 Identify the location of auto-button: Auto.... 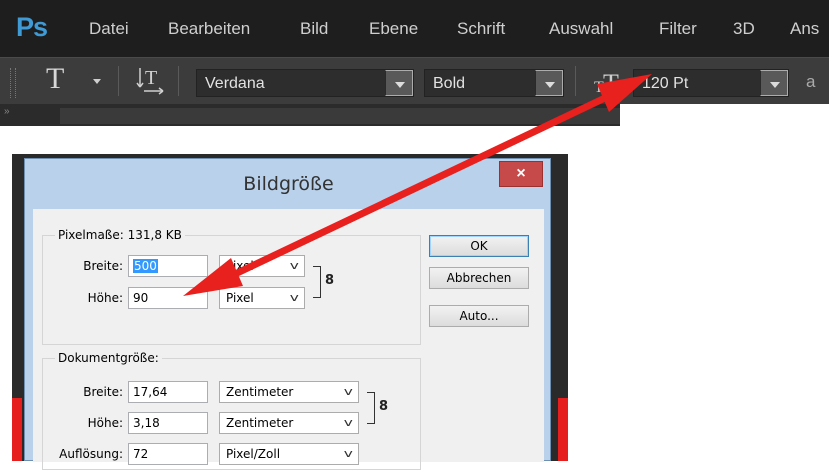
(479, 316).